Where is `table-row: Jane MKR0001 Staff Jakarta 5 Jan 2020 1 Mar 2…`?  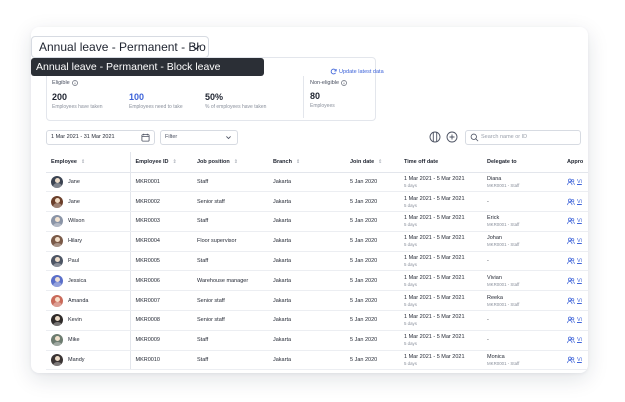
table-row: Jane MKR0001 Staff Jakarta 5 Jan 2020 1 Mar 2… is located at coordinates (317, 182).